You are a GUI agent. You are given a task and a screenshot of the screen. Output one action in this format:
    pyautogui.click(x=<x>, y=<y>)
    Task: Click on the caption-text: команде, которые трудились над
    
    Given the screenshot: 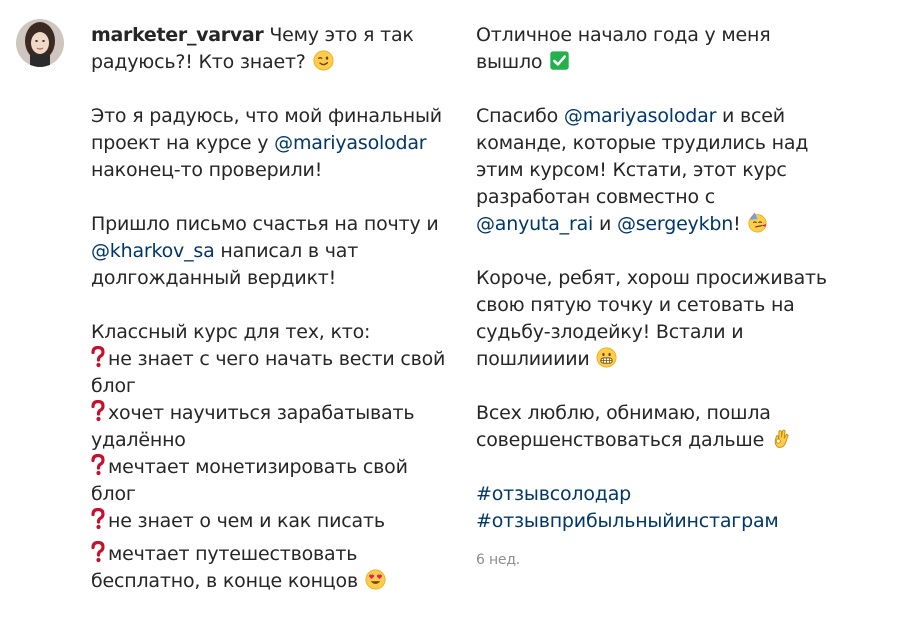 What is the action you would take?
    pyautogui.click(x=642, y=143)
    